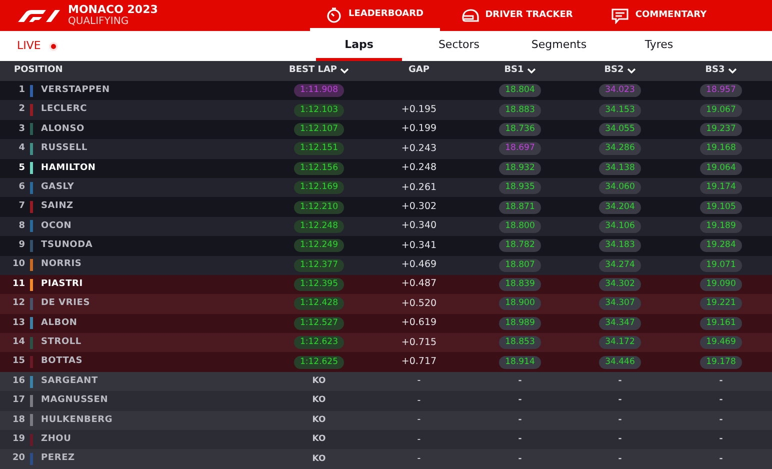 The image size is (772, 469). What do you see at coordinates (520, 265) in the screenshot?
I see `time-chip: 18.807` at bounding box center [520, 265].